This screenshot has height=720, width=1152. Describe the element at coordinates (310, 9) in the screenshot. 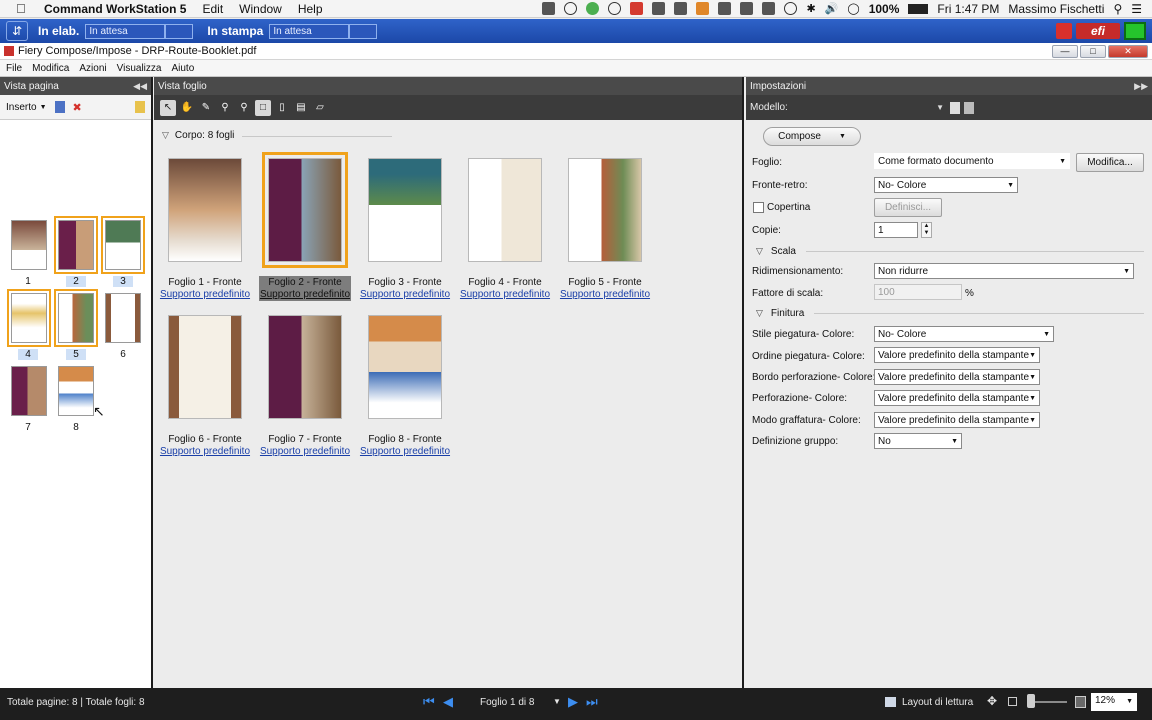

I see `menu-help: Help` at that location.